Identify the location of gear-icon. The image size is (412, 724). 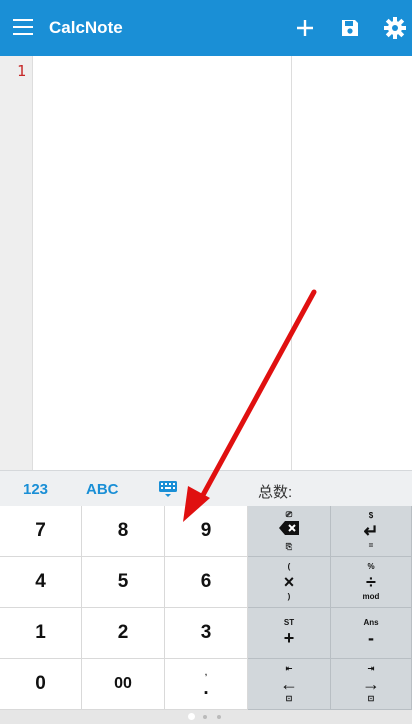
(395, 28).